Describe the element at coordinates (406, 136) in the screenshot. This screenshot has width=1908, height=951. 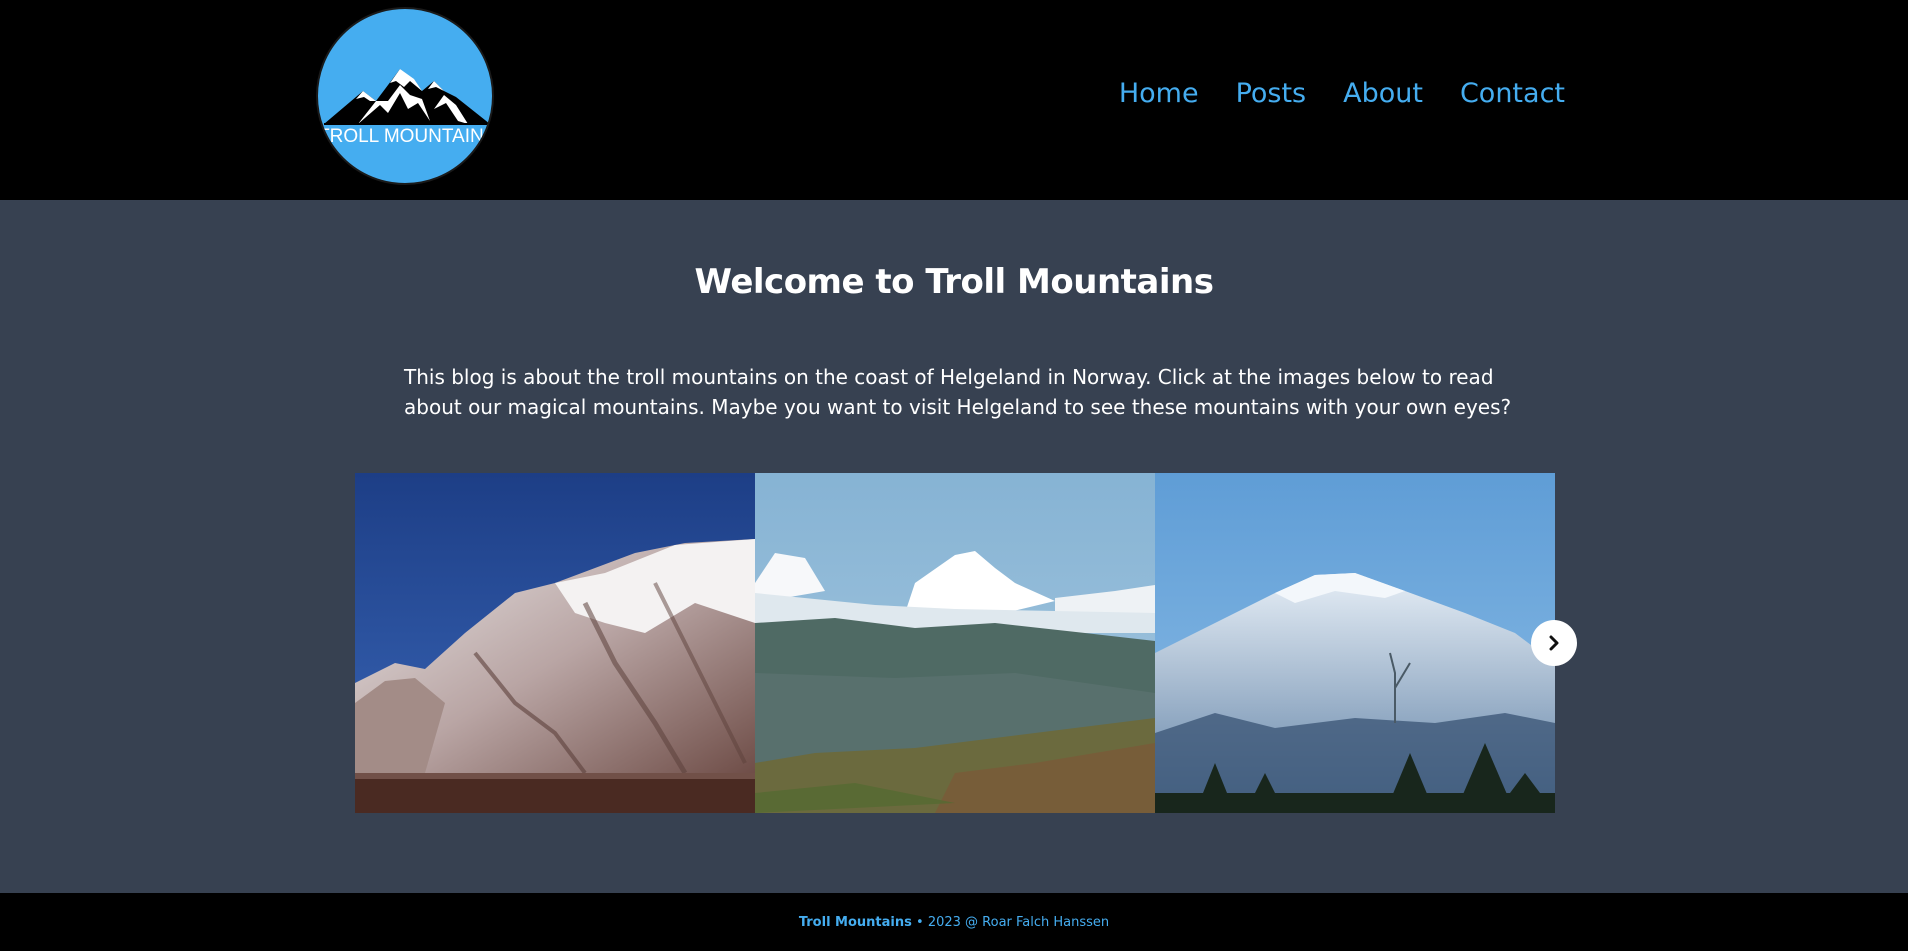
I see `logo-text: TROLL MOUNTAINS` at that location.